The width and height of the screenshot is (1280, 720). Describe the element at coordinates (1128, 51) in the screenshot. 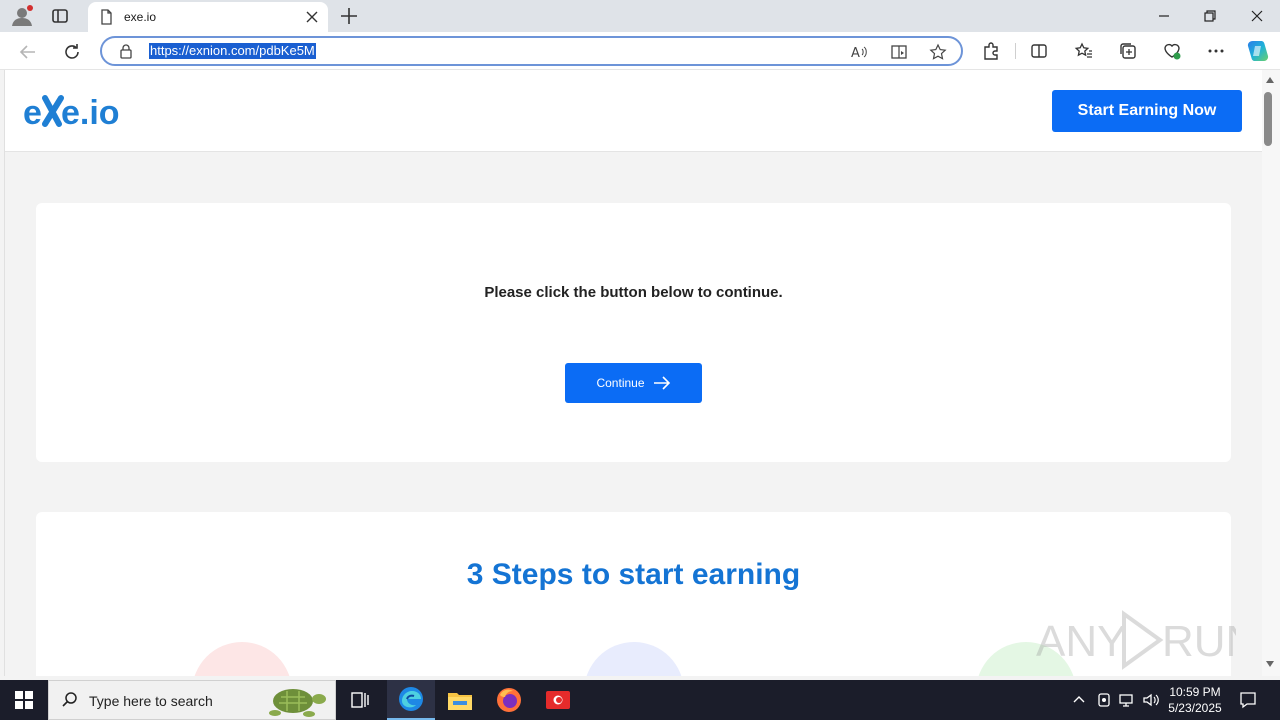

I see `collections-icon` at that location.